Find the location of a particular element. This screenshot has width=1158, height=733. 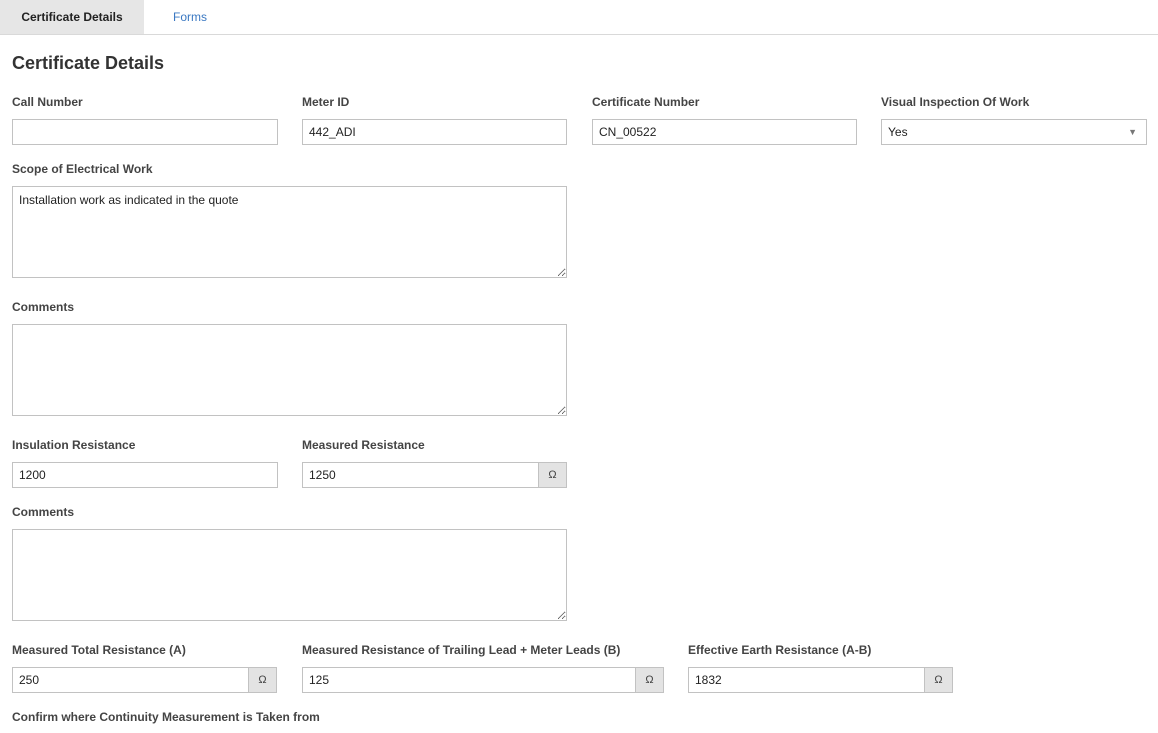

certificate-number-label: Certificate Number is located at coordinates (646, 102).